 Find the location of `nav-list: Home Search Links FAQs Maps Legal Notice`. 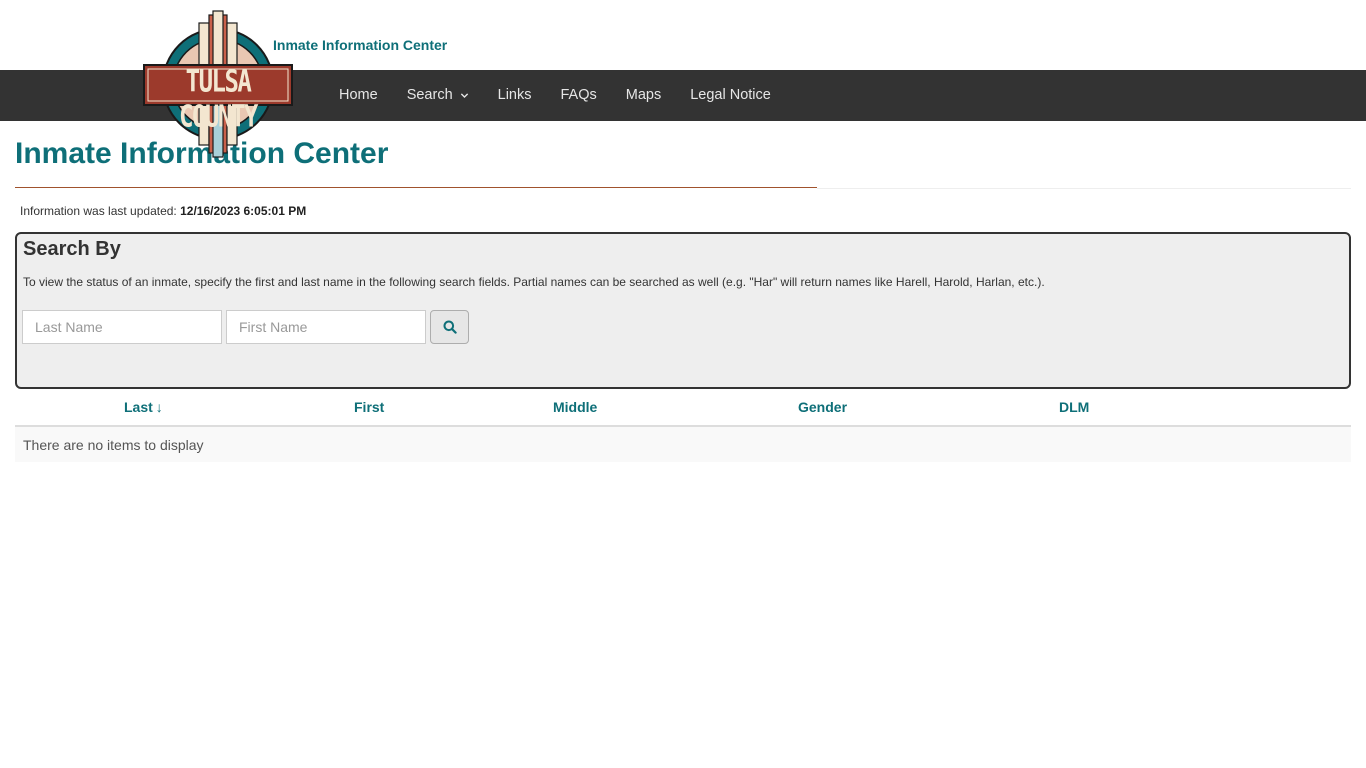

nav-list: Home Search Links FAQs Maps Legal Notice is located at coordinates (554, 95).